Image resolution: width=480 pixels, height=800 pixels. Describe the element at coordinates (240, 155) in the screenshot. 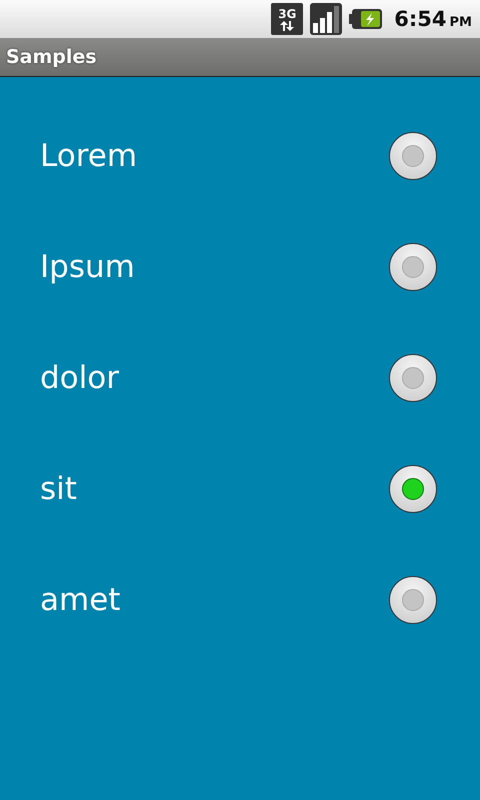

I see `radio-option: Lorem` at that location.